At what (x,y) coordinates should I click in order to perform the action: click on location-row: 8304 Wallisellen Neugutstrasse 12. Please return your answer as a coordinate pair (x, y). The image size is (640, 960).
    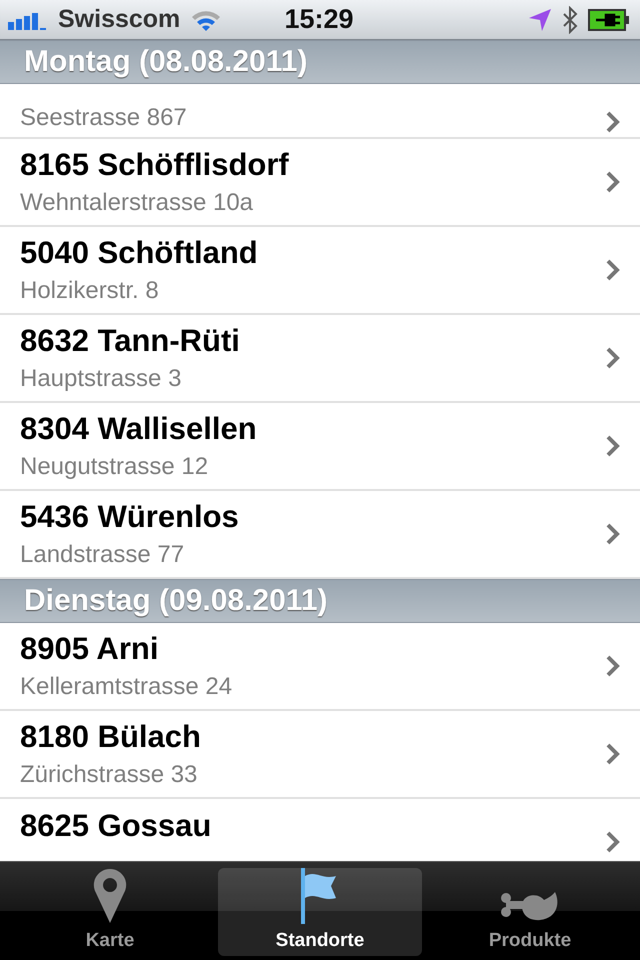
    Looking at the image, I should click on (320, 447).